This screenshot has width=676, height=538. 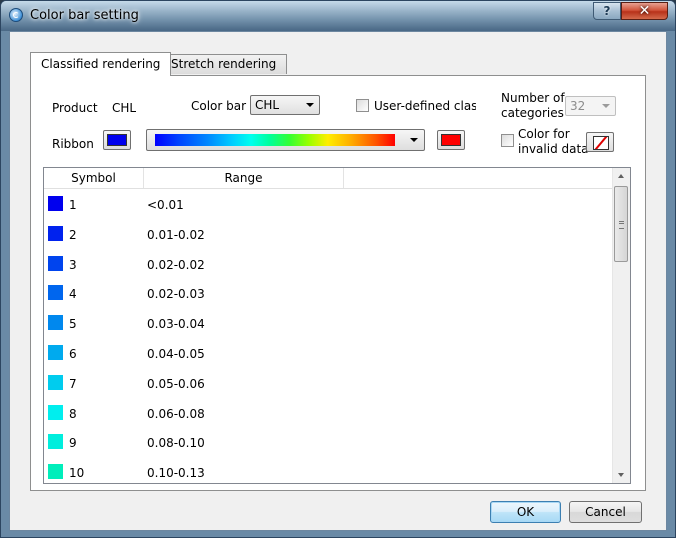 I want to click on class-number: 9, so click(x=73, y=443).